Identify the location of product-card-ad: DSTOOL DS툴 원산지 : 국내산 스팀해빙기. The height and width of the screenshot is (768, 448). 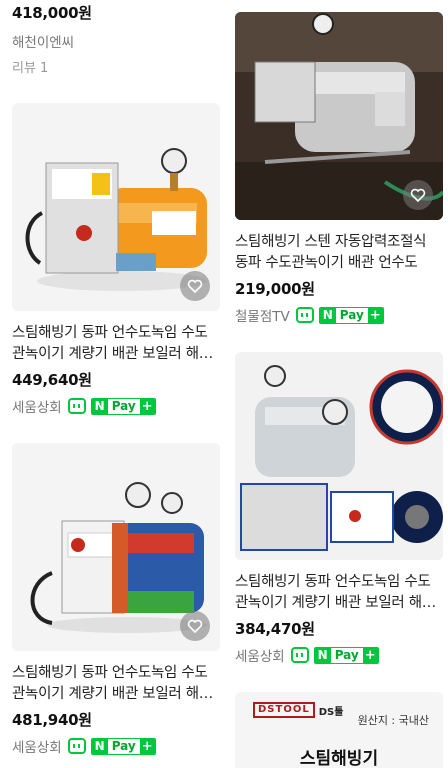
(339, 730).